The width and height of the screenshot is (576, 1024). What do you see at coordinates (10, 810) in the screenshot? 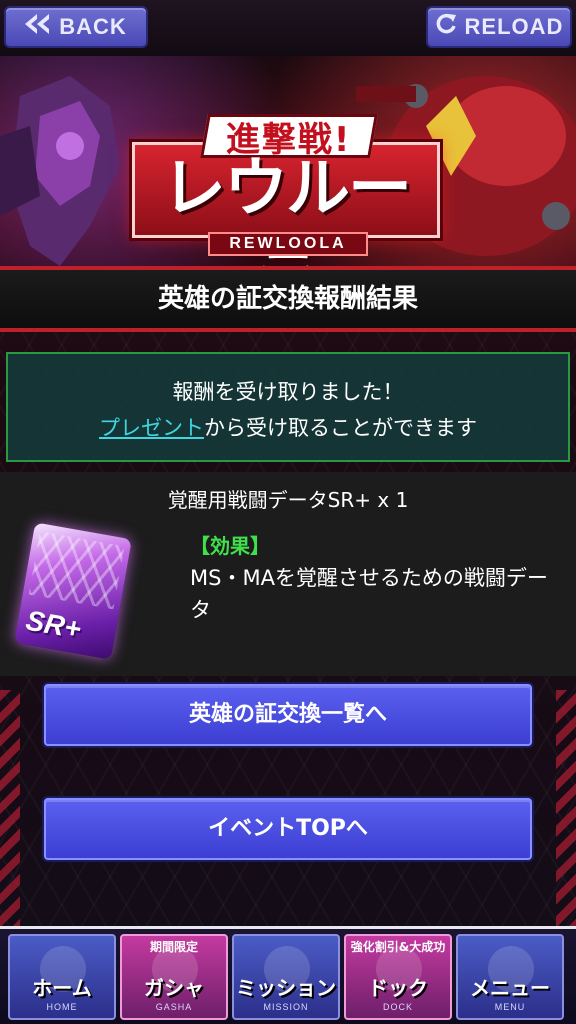
I see `left-stripe-decoration` at bounding box center [10, 810].